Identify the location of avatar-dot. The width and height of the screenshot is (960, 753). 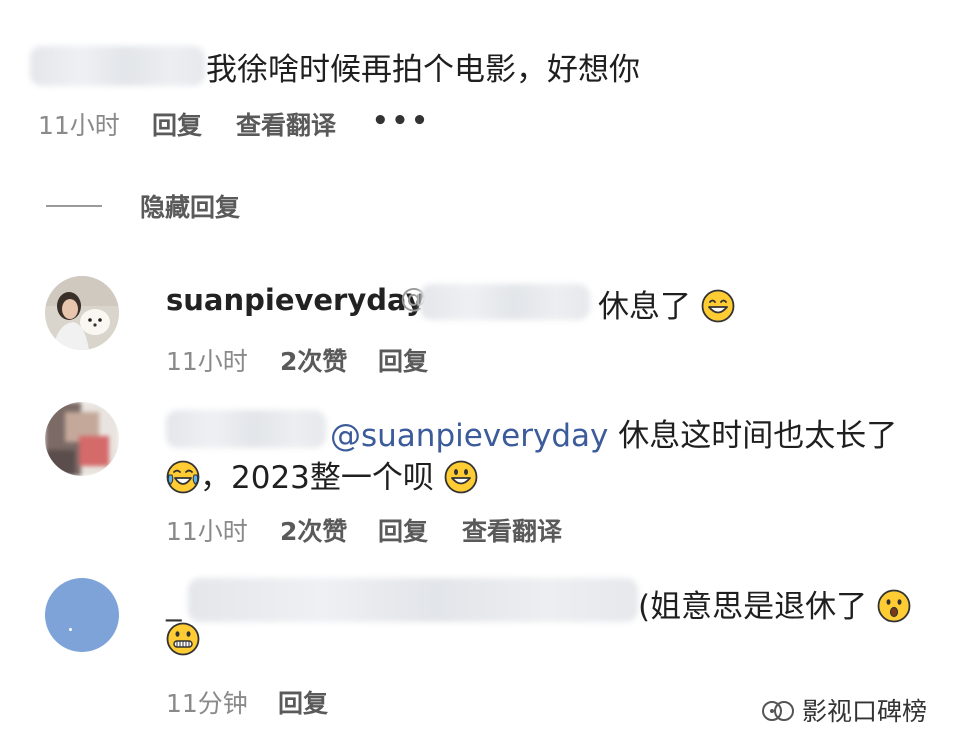
(70, 629).